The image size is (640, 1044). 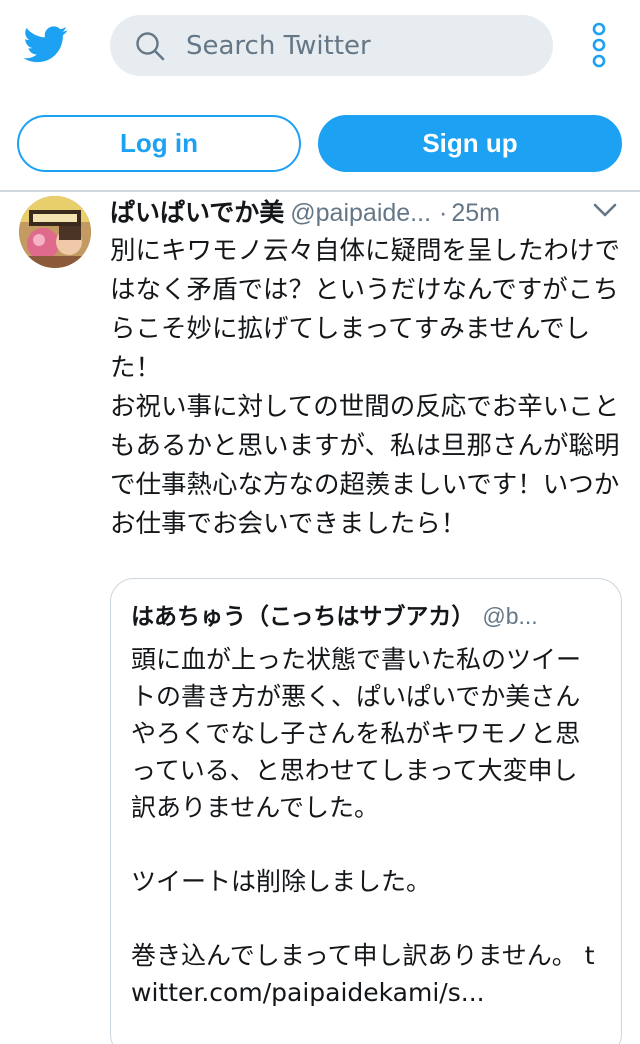 I want to click on search-box, so click(x=331, y=45).